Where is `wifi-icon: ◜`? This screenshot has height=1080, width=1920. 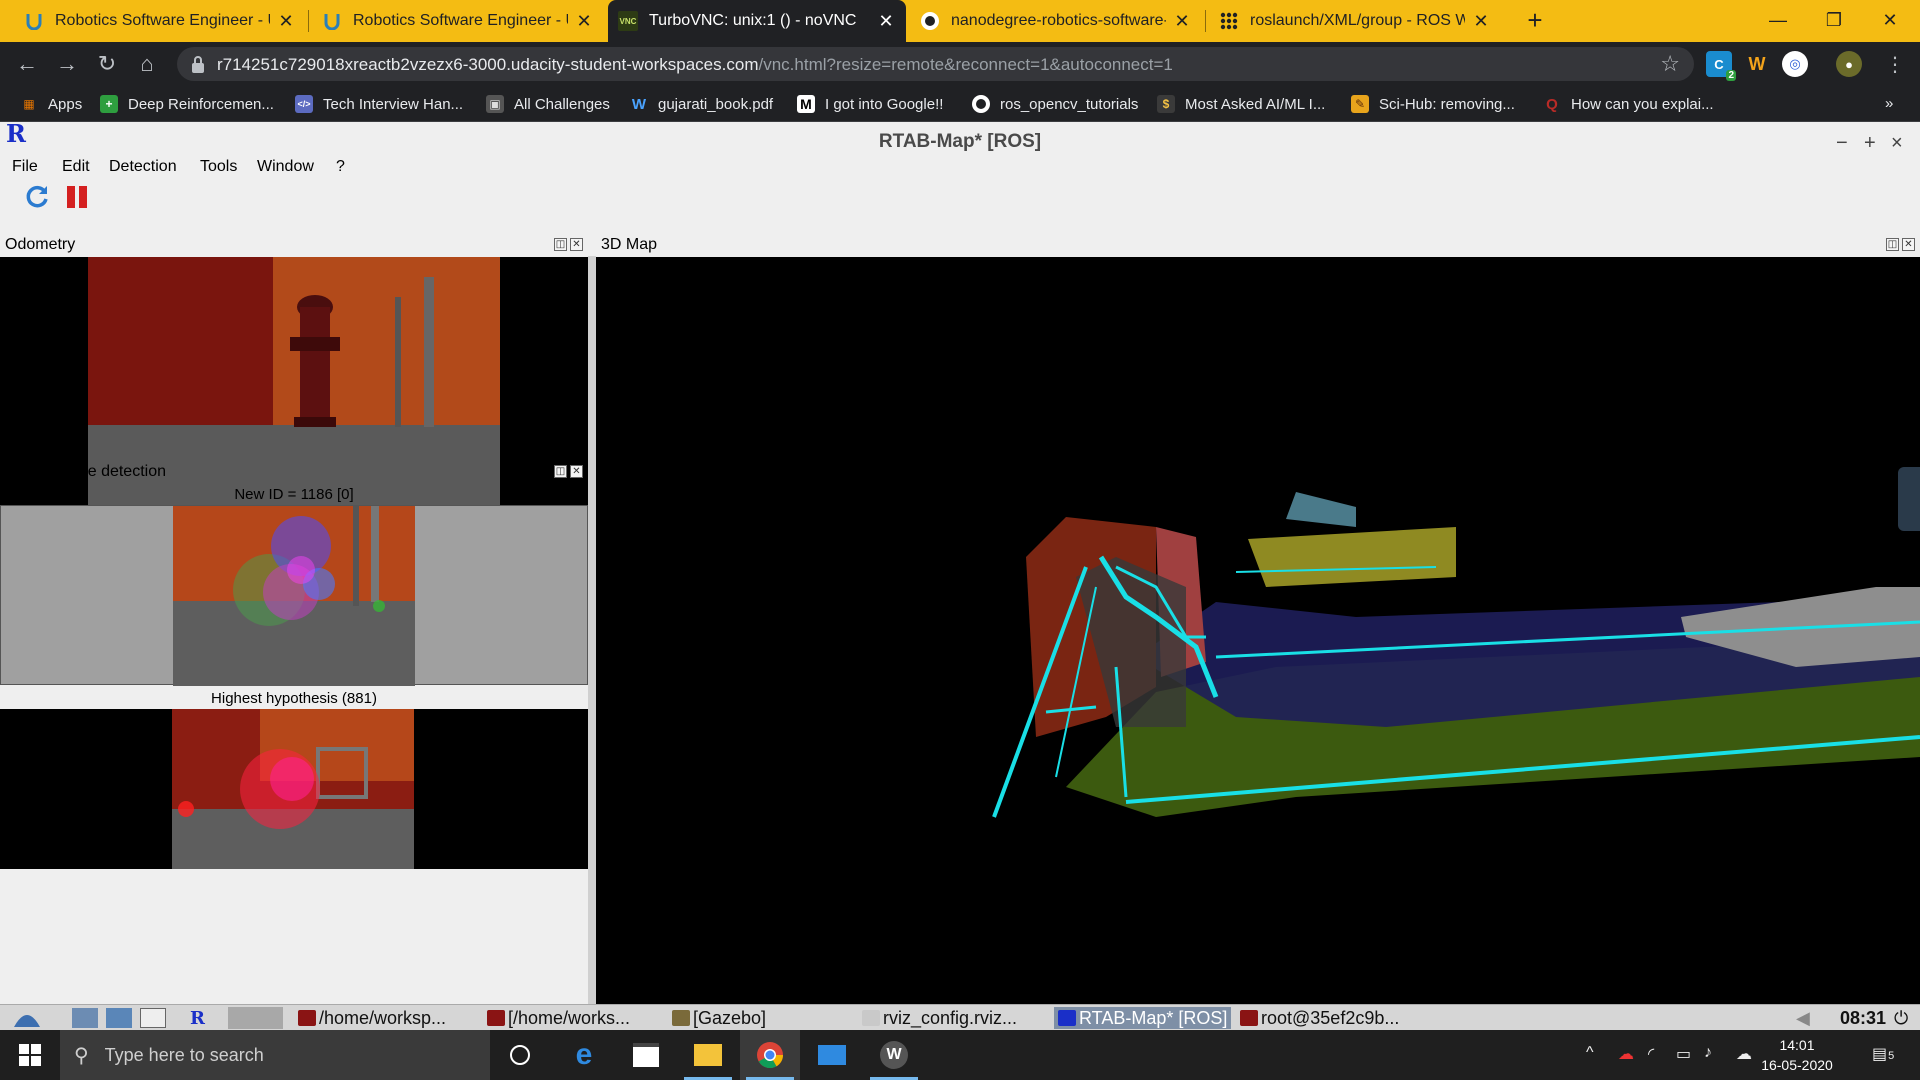 wifi-icon: ◜ is located at coordinates (1651, 1054).